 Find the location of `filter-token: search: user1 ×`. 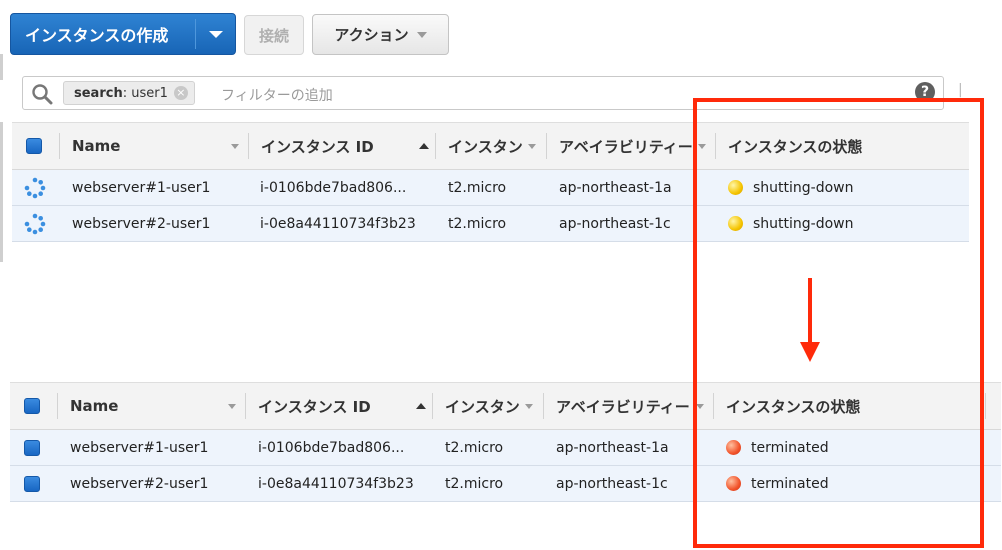

filter-token: search: user1 × is located at coordinates (129, 93).